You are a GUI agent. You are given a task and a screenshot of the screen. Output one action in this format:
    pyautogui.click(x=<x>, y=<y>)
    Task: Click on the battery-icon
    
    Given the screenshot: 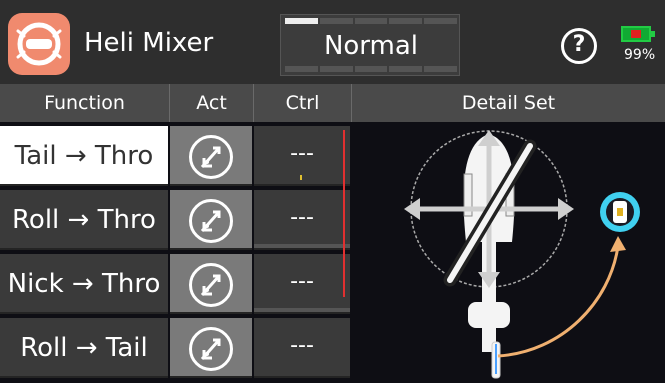 What is the action you would take?
    pyautogui.click(x=638, y=34)
    